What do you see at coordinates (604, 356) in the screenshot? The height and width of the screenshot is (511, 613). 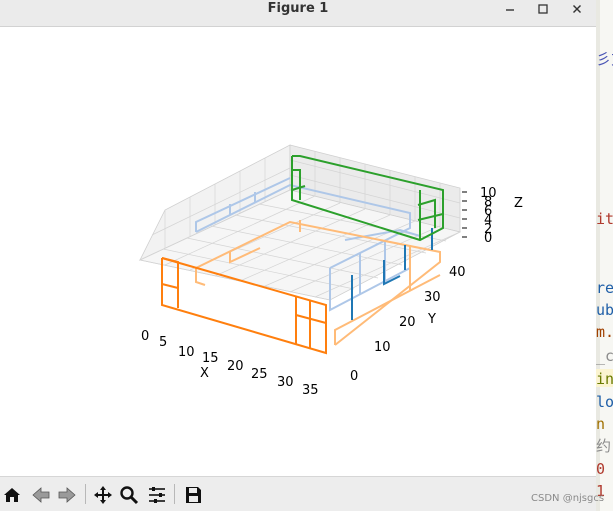 I see `code-line: _c` at bounding box center [604, 356].